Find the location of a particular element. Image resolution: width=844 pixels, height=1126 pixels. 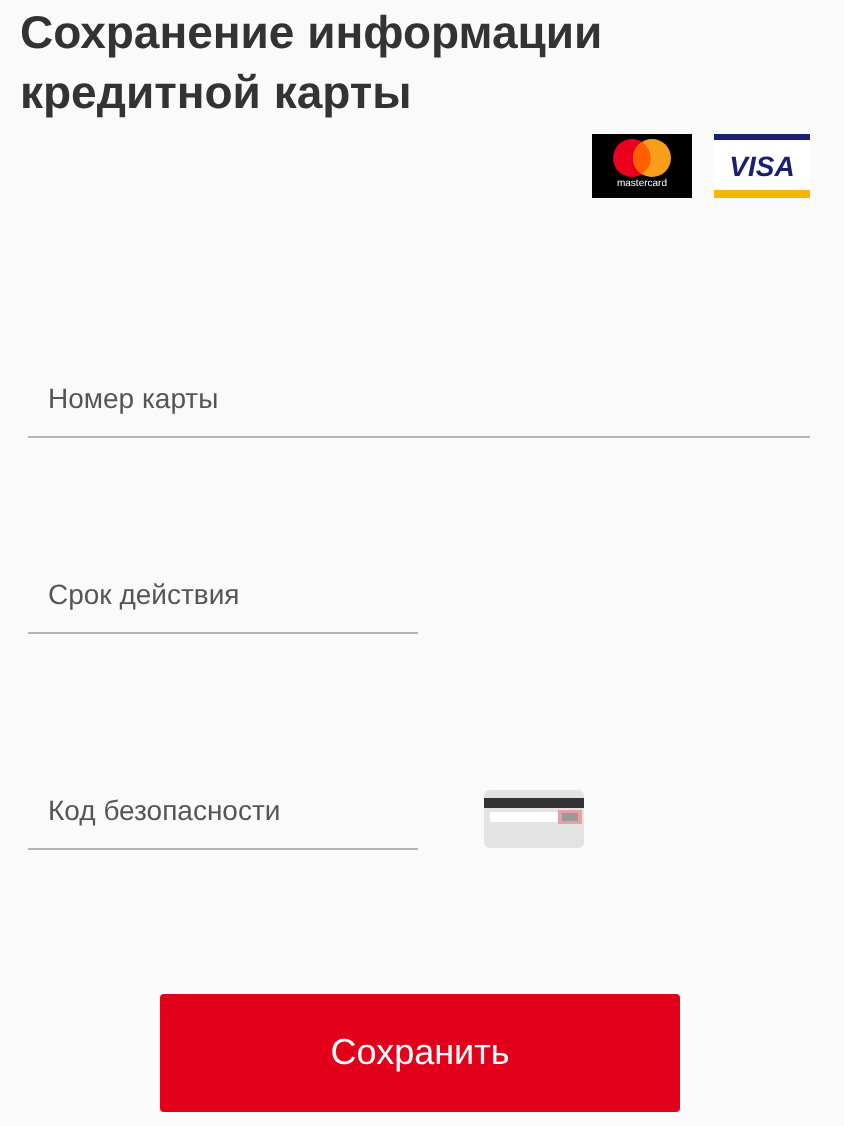

card-number-field: Номер карты is located at coordinates (419, 398).